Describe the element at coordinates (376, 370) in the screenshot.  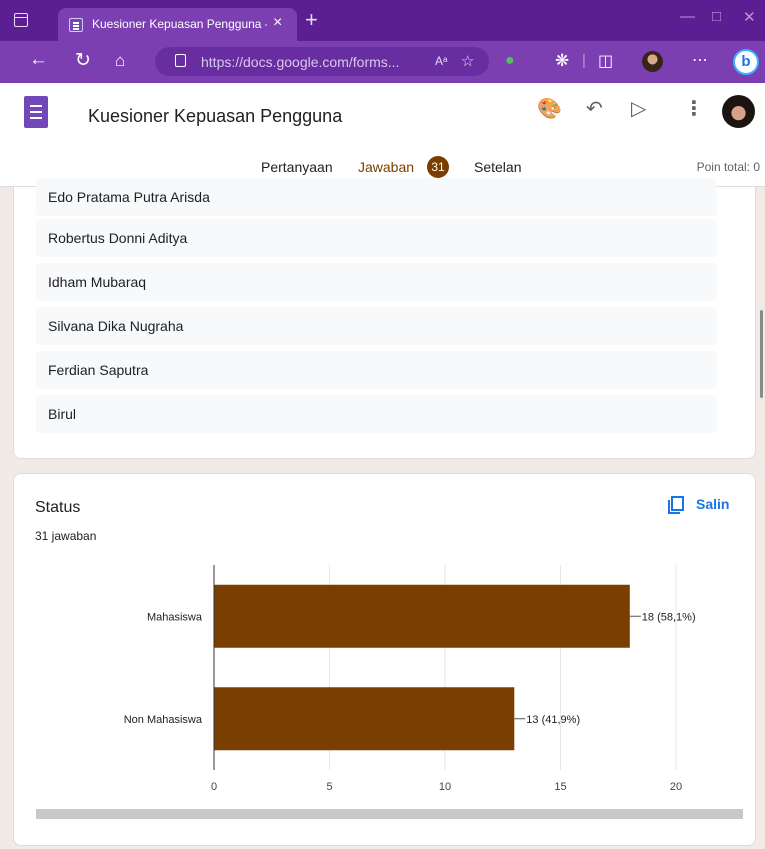
I see `list-item: Ferdian Saputra` at that location.